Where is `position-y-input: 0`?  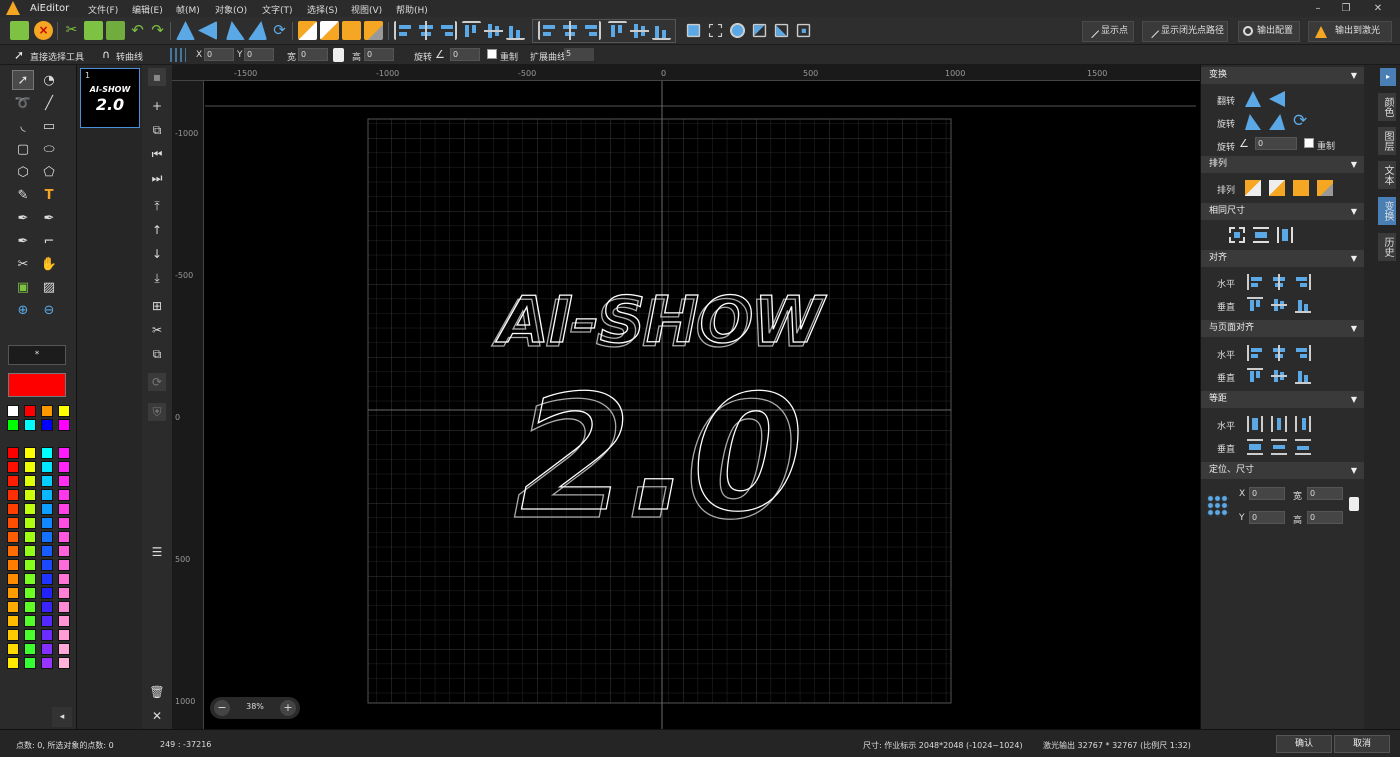
position-y-input: 0 is located at coordinates (1267, 517).